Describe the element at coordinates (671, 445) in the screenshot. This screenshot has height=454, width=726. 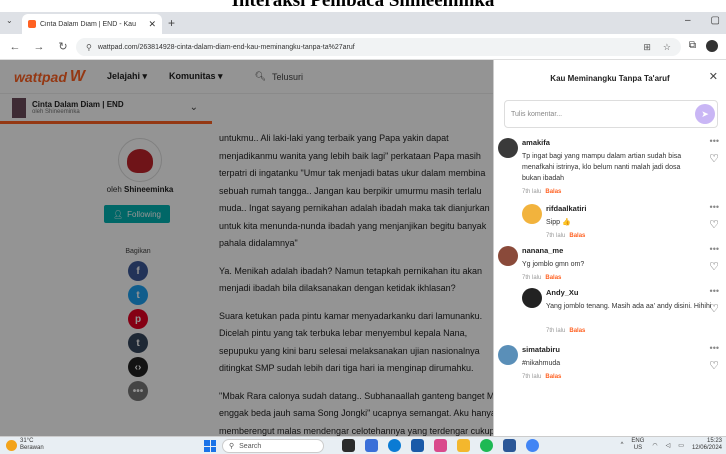
I see `system-tray: ^ ENG US ◠ ◁ ▭ 15:23 12/06/2024` at that location.